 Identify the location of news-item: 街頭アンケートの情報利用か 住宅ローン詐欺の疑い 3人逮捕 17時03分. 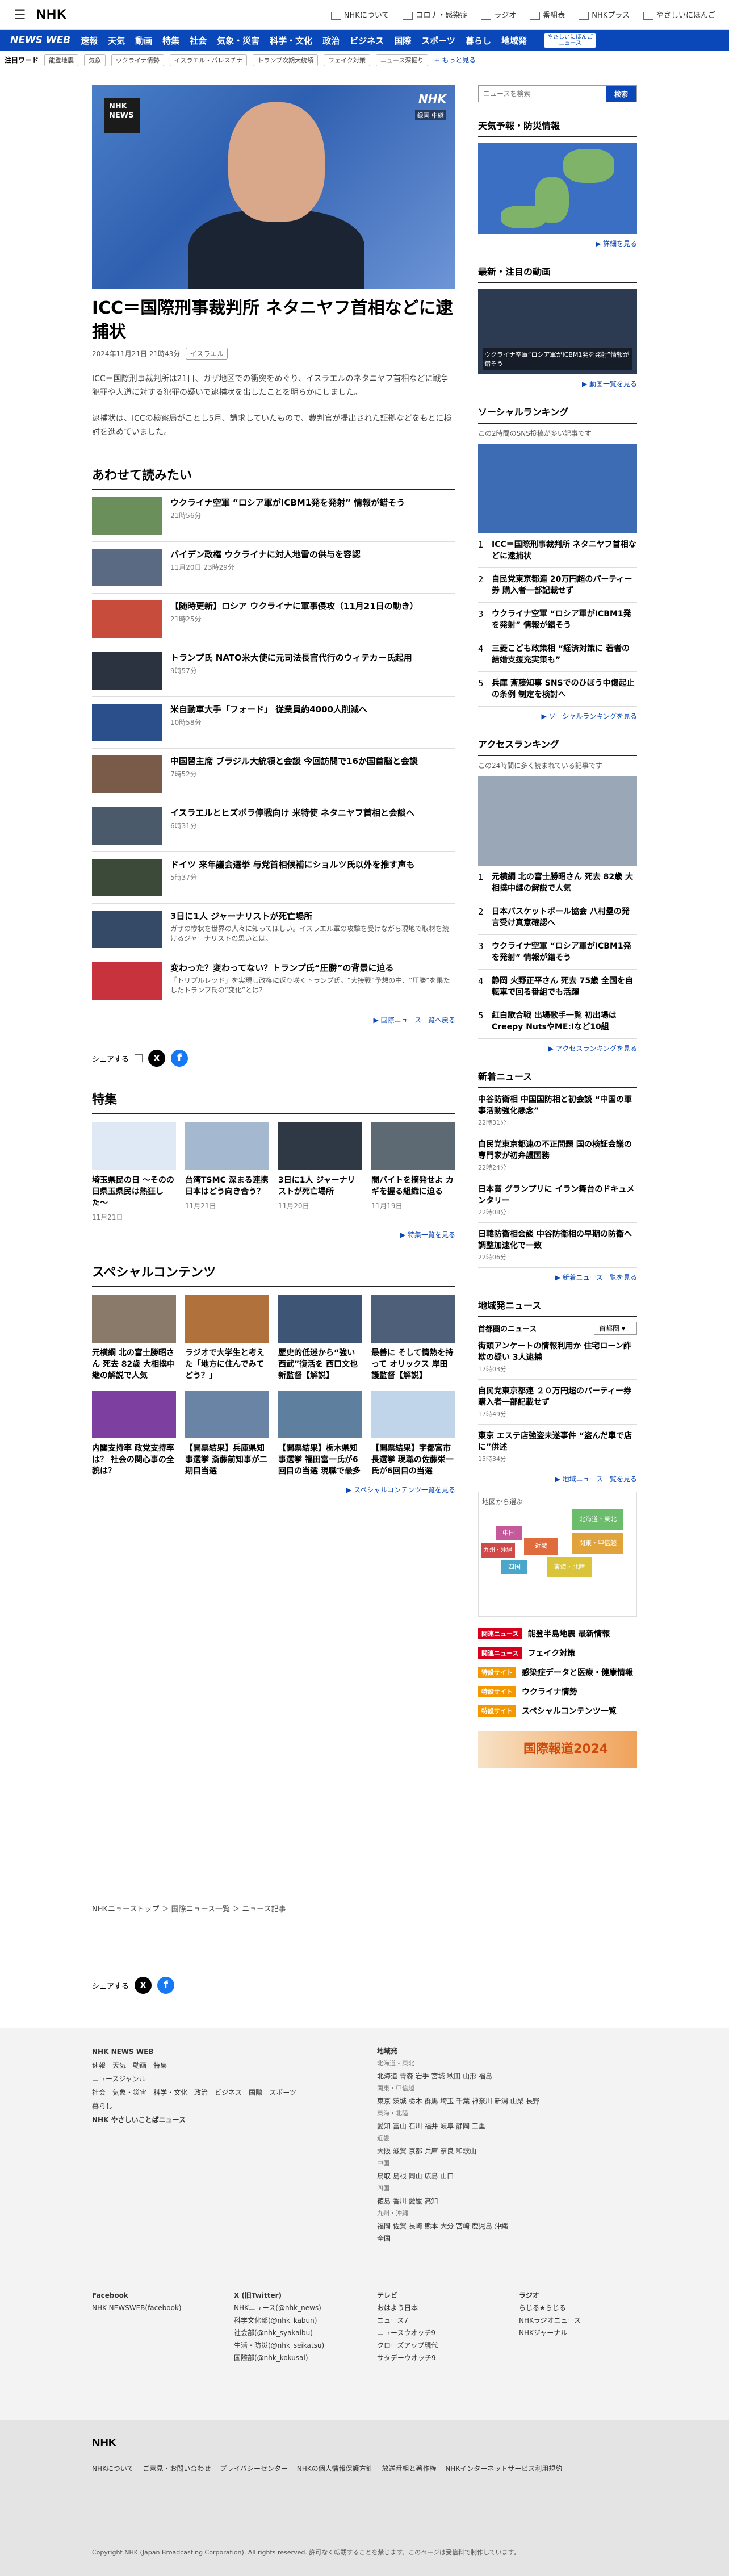
(557, 1357).